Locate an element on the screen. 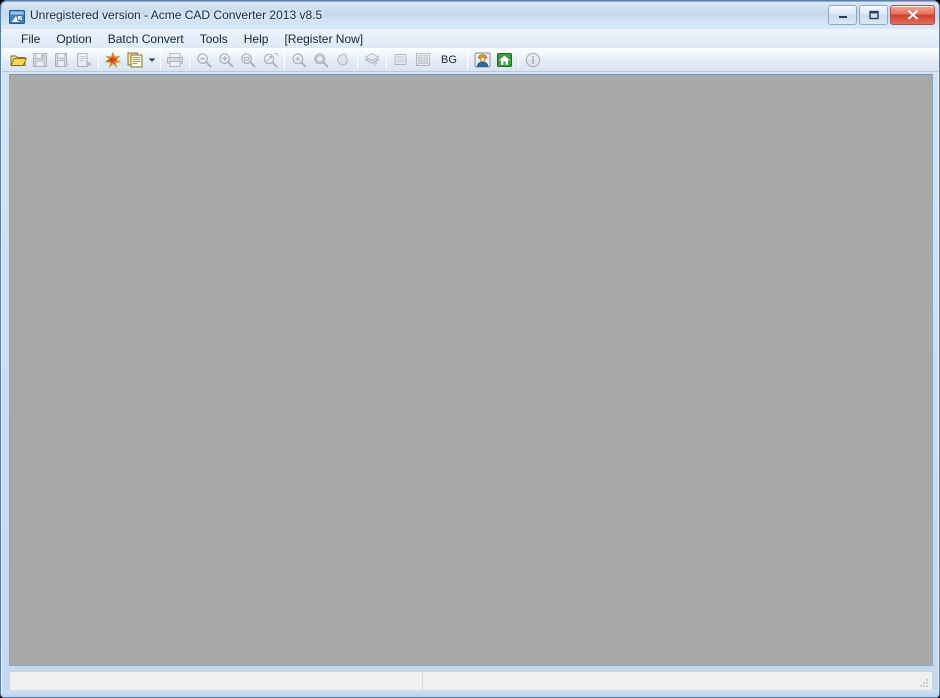 The width and height of the screenshot is (940, 698). user-icon is located at coordinates (482, 60).